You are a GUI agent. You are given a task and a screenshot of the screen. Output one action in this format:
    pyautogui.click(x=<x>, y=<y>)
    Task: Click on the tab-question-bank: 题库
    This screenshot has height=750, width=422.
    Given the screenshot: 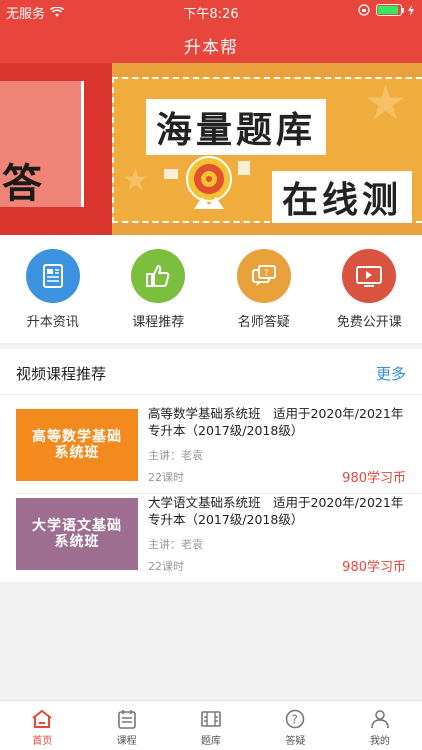 What is the action you would take?
    pyautogui.click(x=211, y=725)
    